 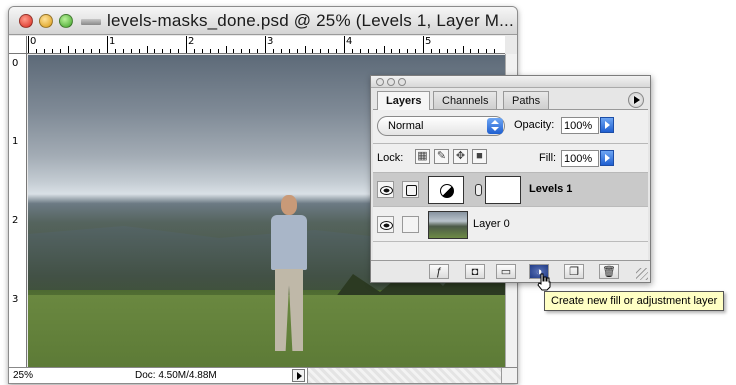 I want to click on status-menu-arrow-icon, so click(x=298, y=375).